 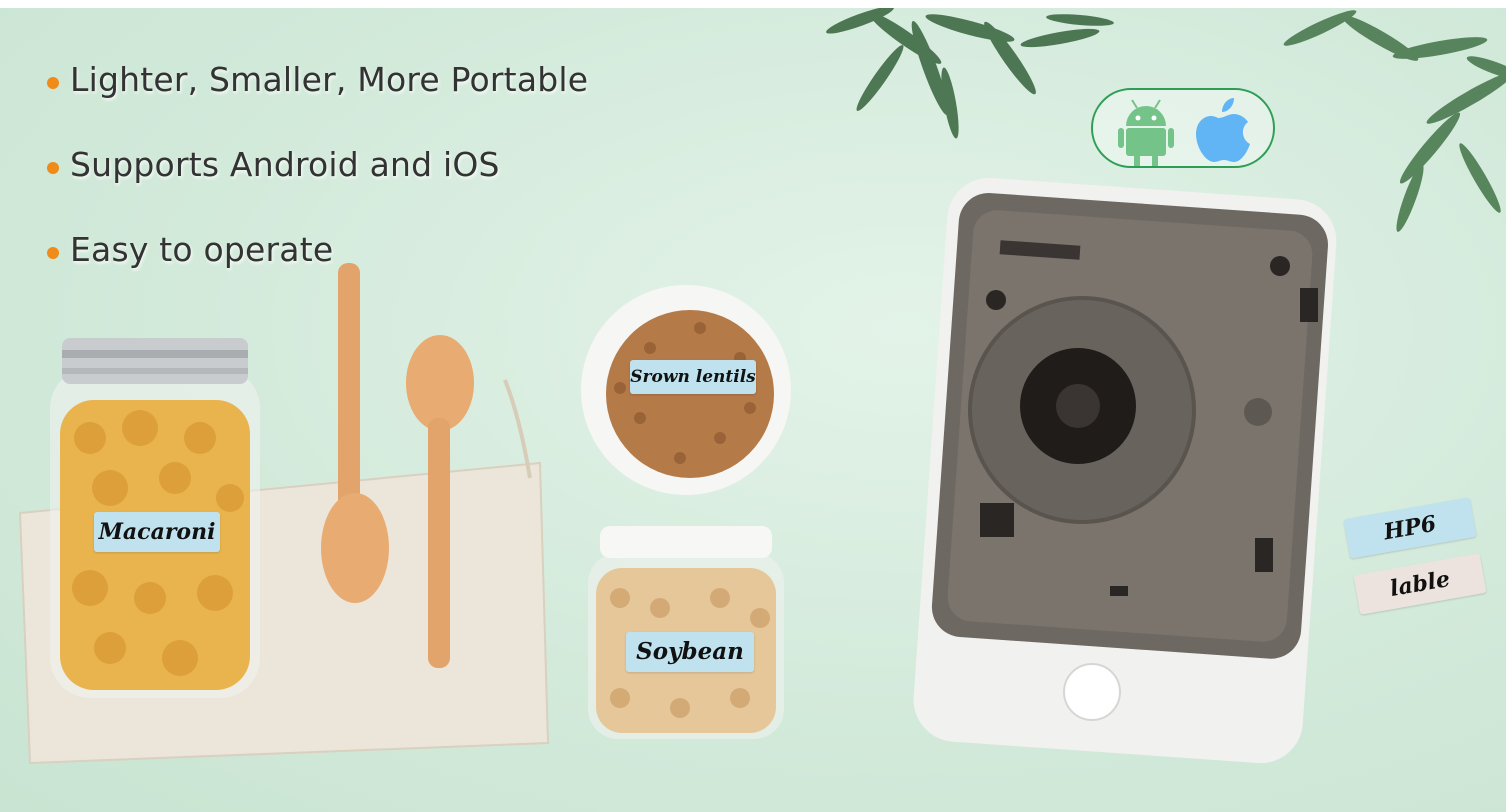 What do you see at coordinates (693, 377) in the screenshot?
I see `lentils-label: Srown lentils` at bounding box center [693, 377].